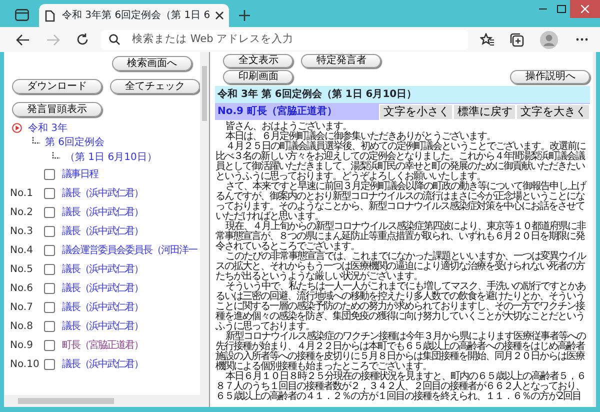 Image resolution: width=600 pixels, height=412 pixels. What do you see at coordinates (288, 127) in the screenshot?
I see `transcript-paragraph: 皆さん、おはようございます。` at bounding box center [288, 127].